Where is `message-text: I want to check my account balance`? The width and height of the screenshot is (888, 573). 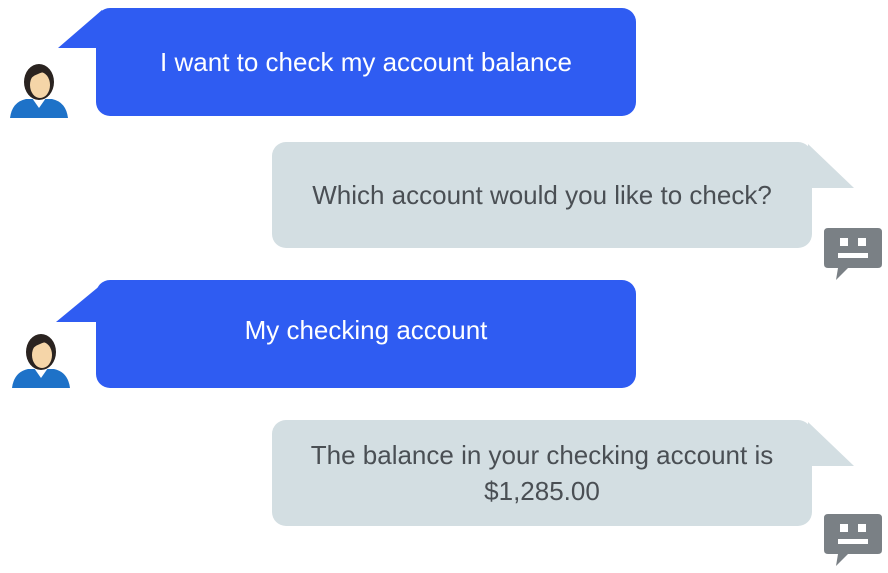
message-text: I want to check my account balance is located at coordinates (366, 62).